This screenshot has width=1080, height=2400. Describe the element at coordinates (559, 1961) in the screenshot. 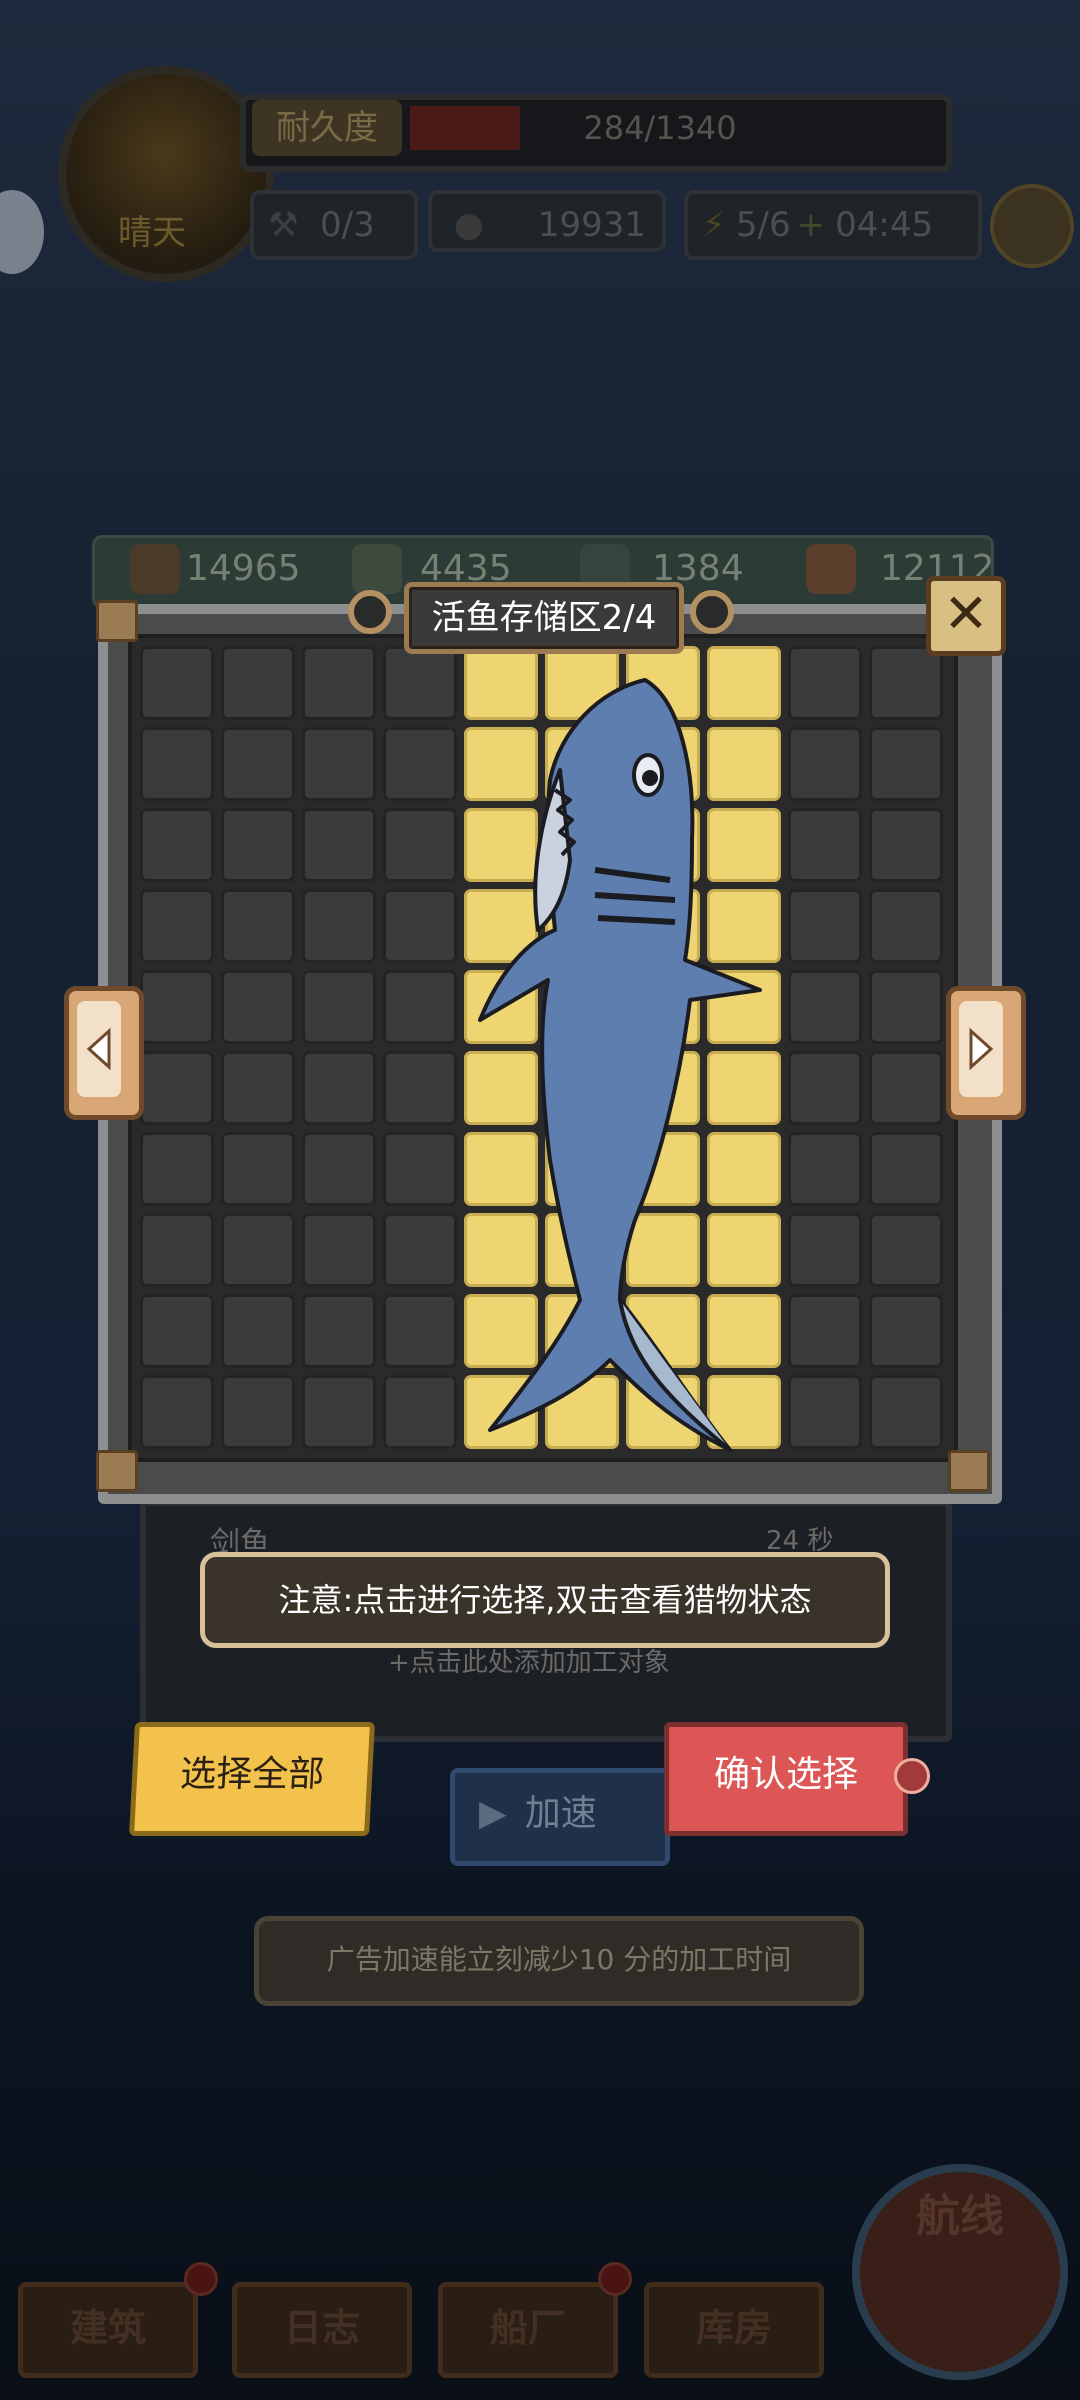

I see `ad-speed-tip: 广告加速能立刻减少10 分的加工时间` at that location.